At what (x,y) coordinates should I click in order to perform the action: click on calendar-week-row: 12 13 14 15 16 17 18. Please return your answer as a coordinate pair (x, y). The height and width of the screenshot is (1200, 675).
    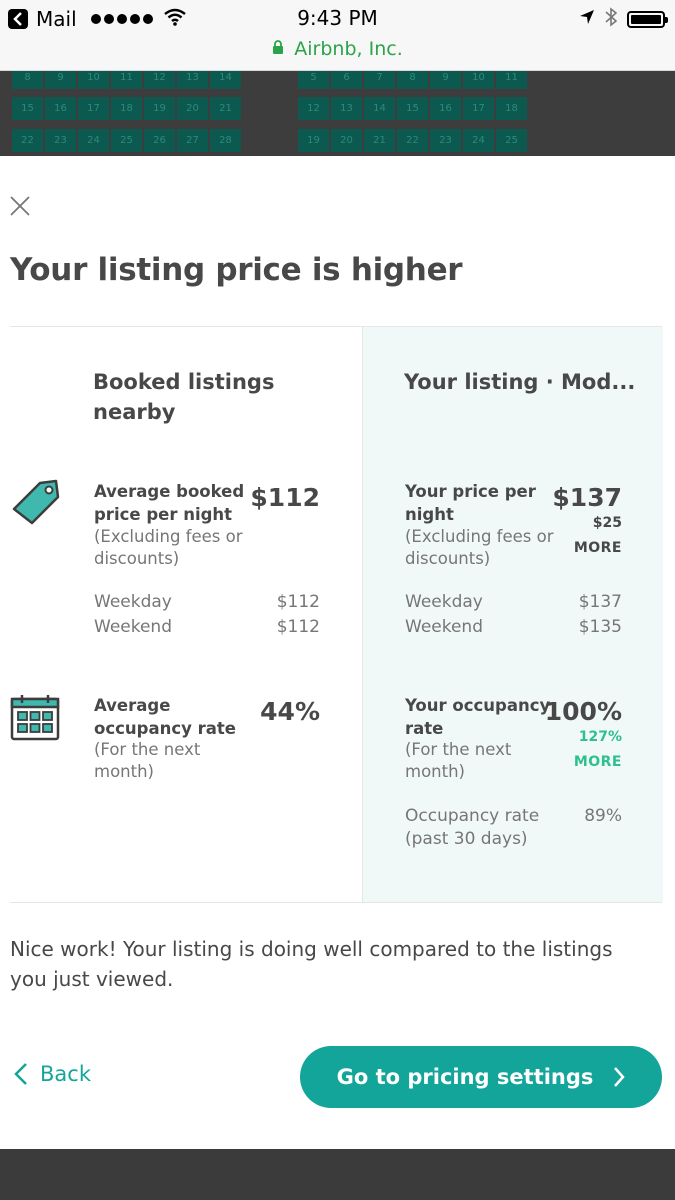
    Looking at the image, I should click on (412, 108).